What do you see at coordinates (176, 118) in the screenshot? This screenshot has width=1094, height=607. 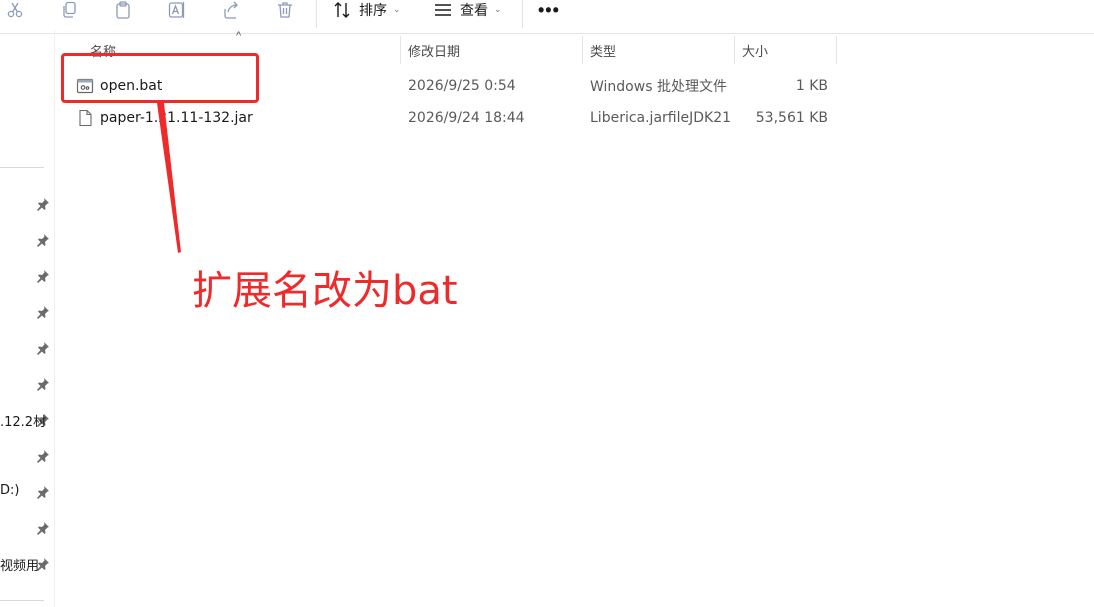 I see `file-name: paper-1.21.11-132.jar` at bounding box center [176, 118].